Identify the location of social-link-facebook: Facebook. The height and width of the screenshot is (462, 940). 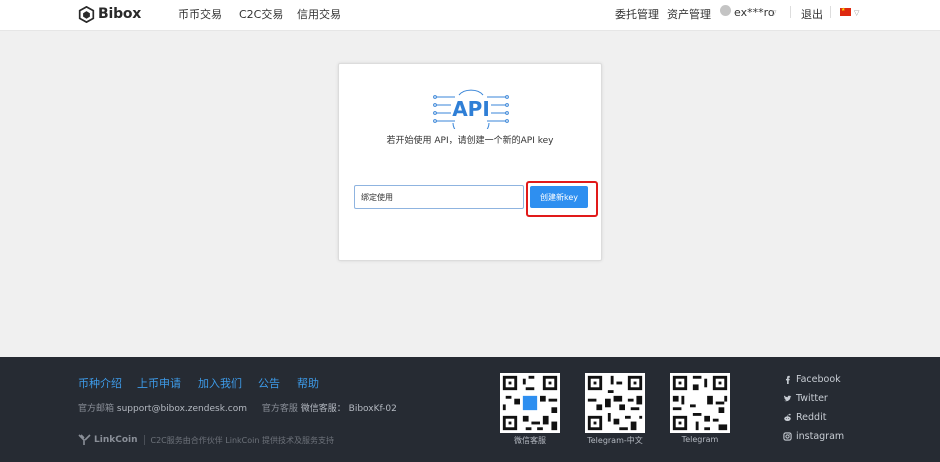
(812, 379).